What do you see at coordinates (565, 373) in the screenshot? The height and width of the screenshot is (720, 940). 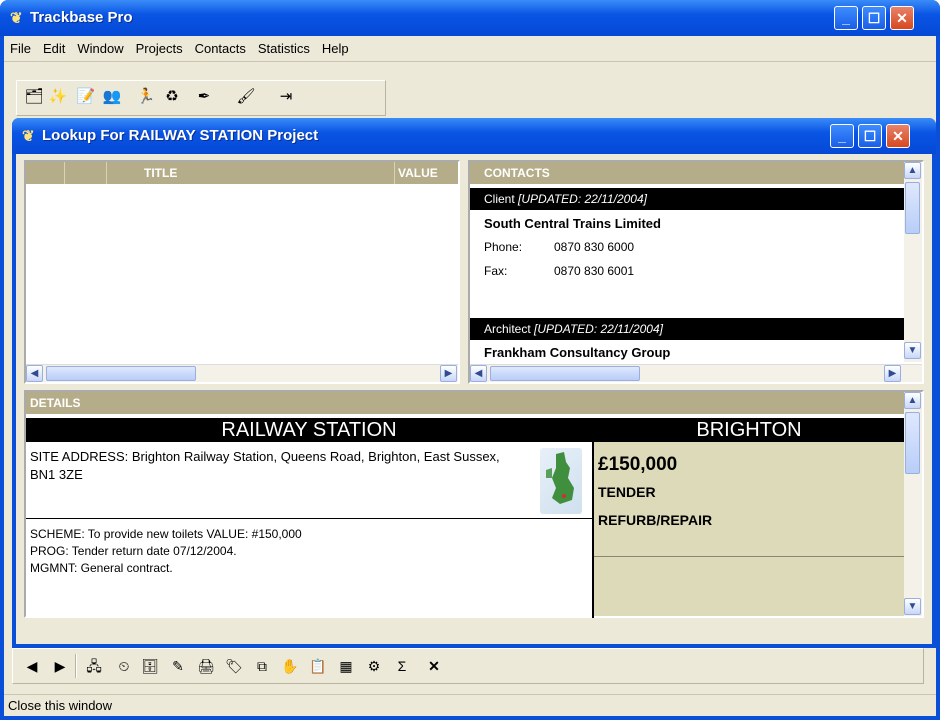 I see `contacts-hscroll-thumb` at bounding box center [565, 373].